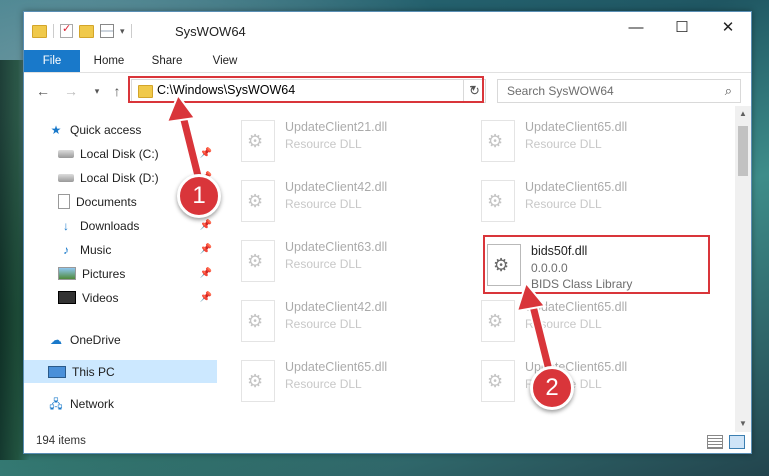 This screenshot has height=476, width=769. Describe the element at coordinates (96, 249) in the screenshot. I see `sidebar-item-label: Music` at that location.